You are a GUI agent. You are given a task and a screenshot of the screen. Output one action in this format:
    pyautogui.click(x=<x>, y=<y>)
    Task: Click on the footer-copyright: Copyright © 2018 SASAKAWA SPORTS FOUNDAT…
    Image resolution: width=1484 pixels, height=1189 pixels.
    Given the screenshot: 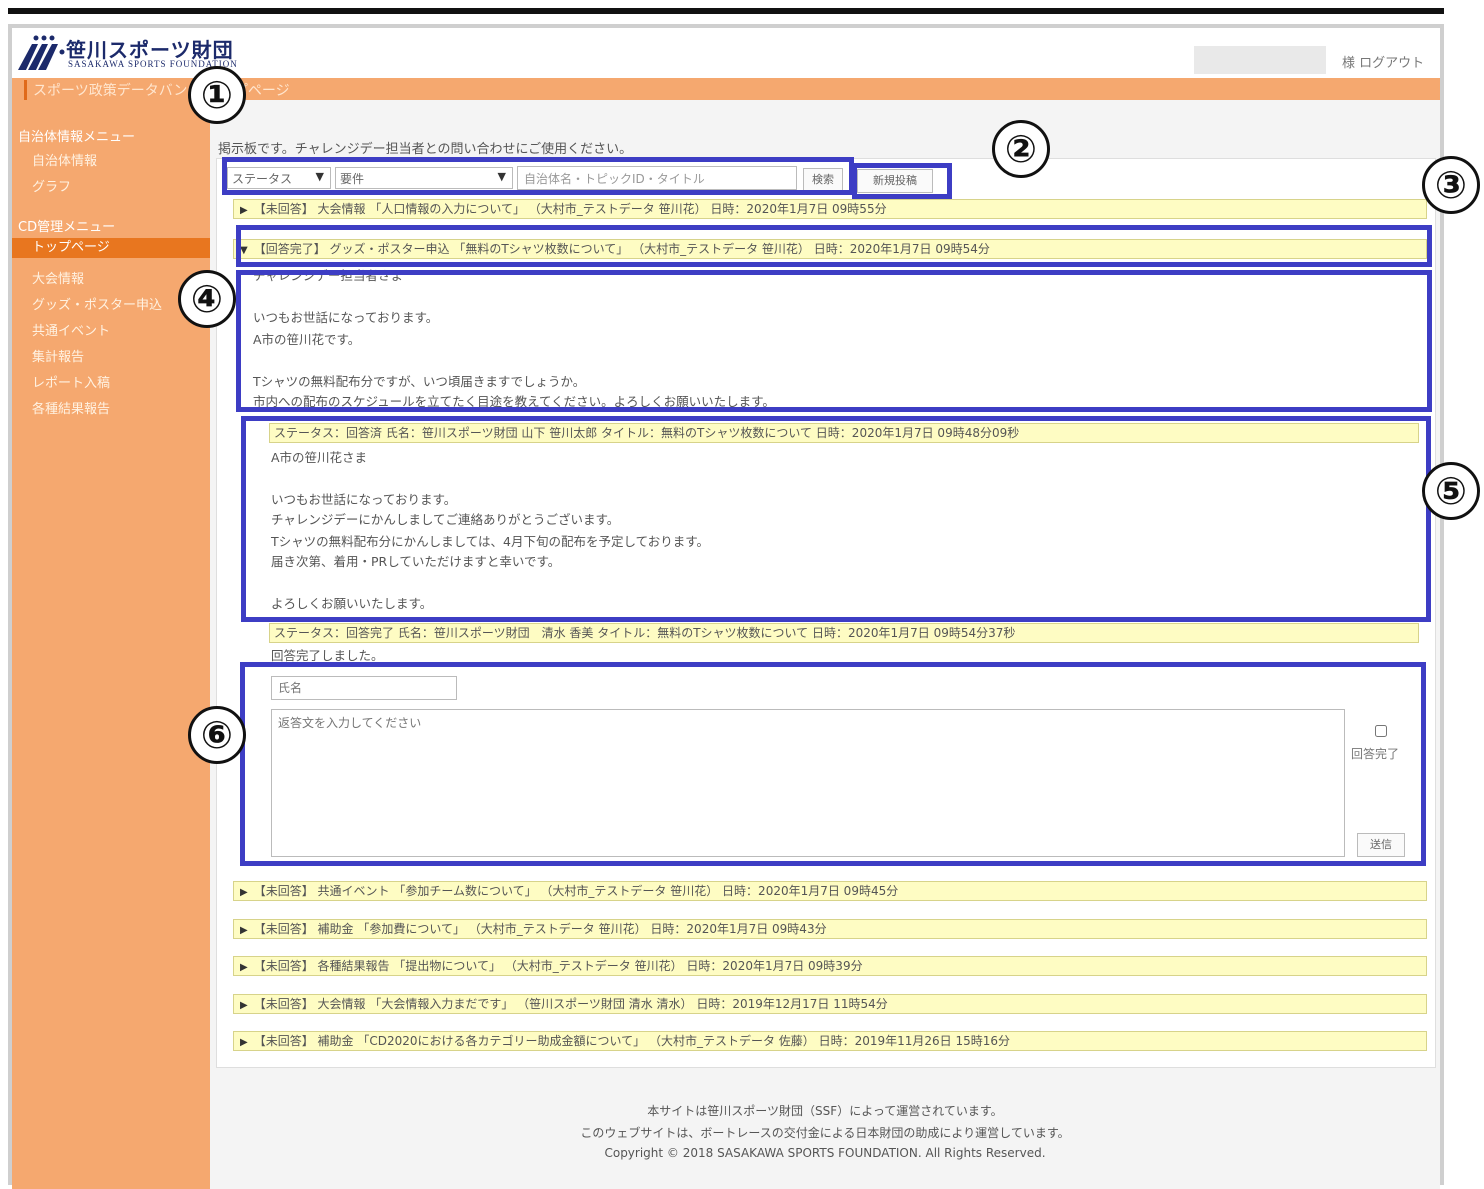 What is the action you would take?
    pyautogui.click(x=825, y=1153)
    